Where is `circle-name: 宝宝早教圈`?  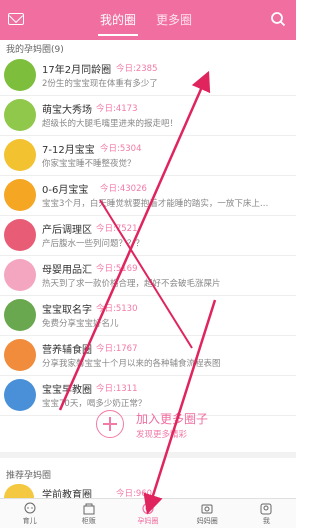 circle-name: 宝宝早教圈 is located at coordinates (67, 390).